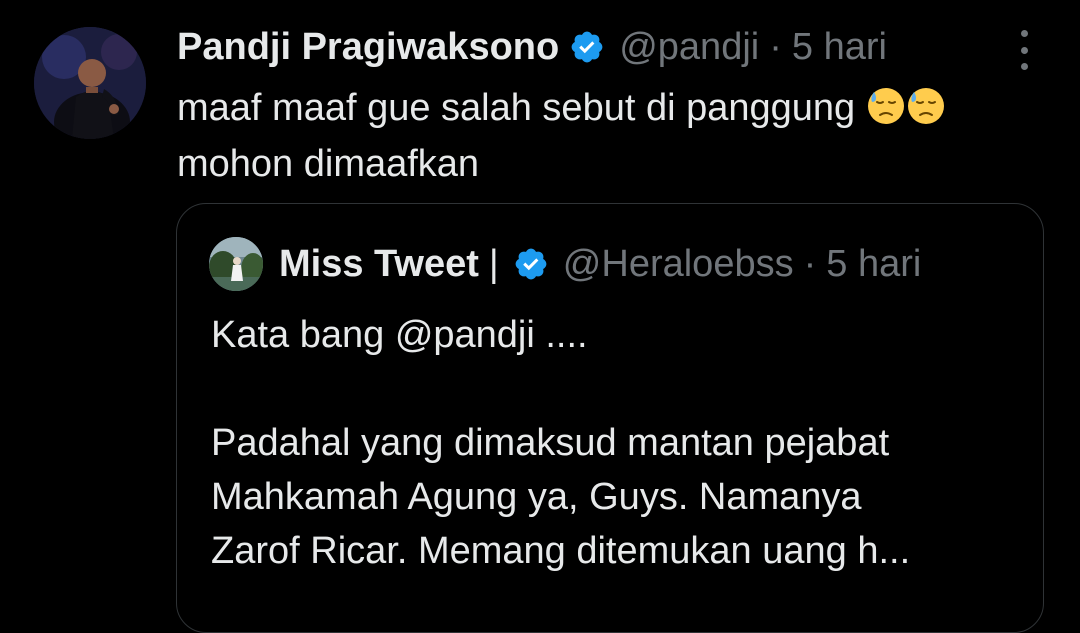  I want to click on quoted-author-handle: @Heraloebss, so click(678, 264).